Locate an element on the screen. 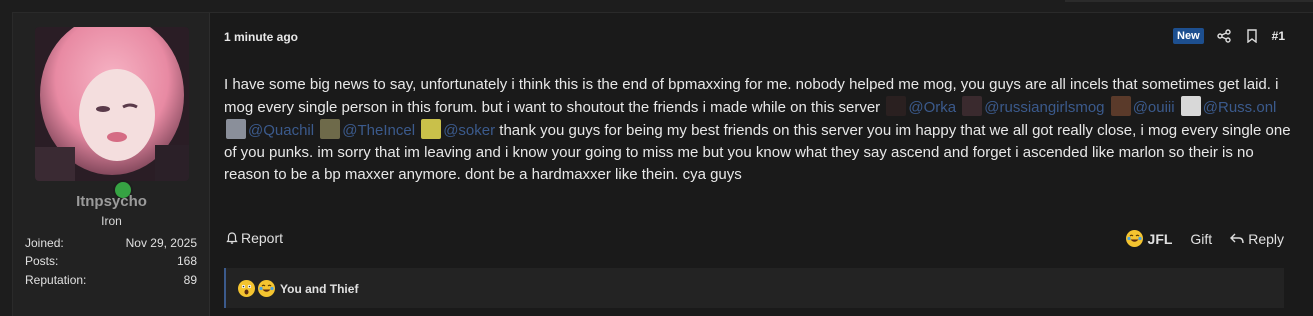 Image resolution: width=1313 pixels, height=316 pixels. stat-value: 89 is located at coordinates (190, 280).